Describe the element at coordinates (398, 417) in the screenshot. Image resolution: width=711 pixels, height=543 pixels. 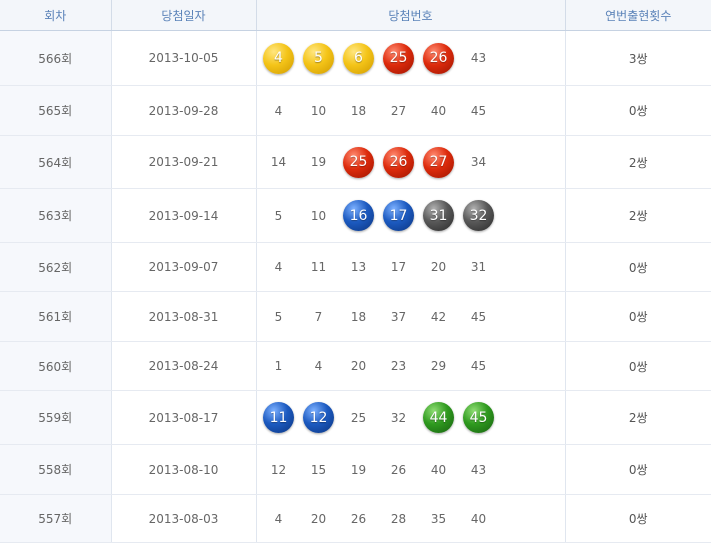
I see `number-plain: 32` at that location.